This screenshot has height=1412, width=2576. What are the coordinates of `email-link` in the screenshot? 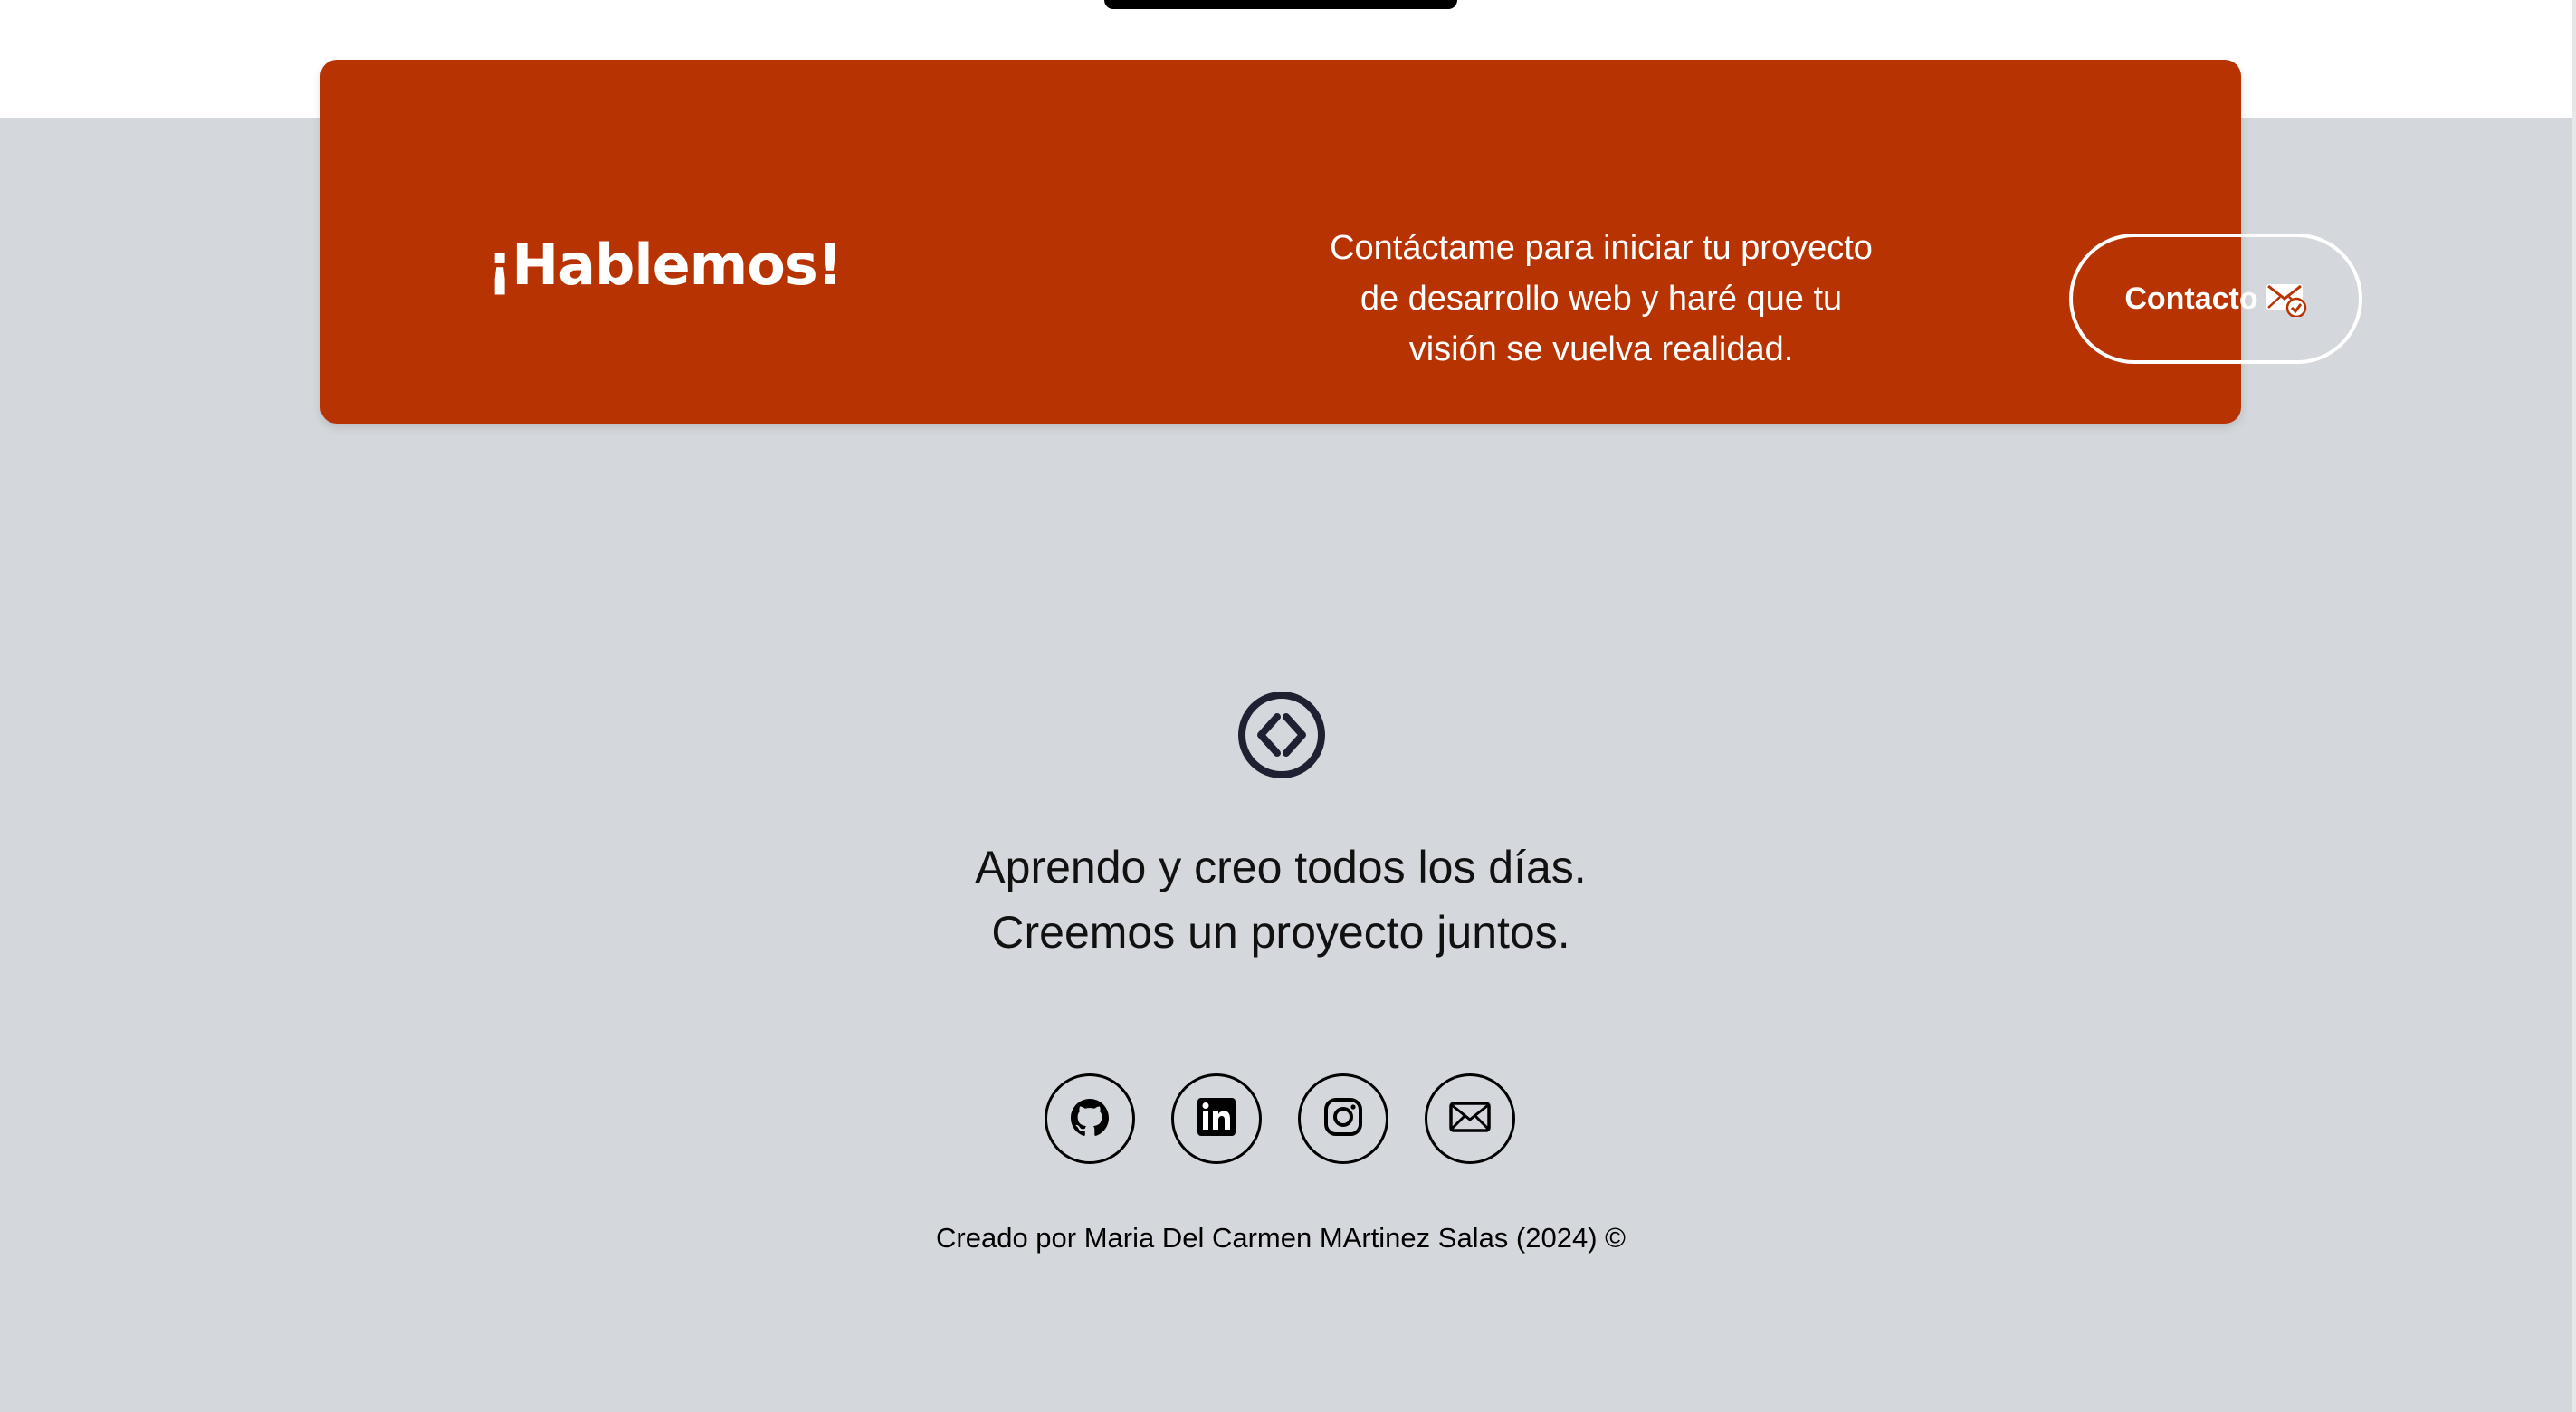 It's located at (1470, 1118).